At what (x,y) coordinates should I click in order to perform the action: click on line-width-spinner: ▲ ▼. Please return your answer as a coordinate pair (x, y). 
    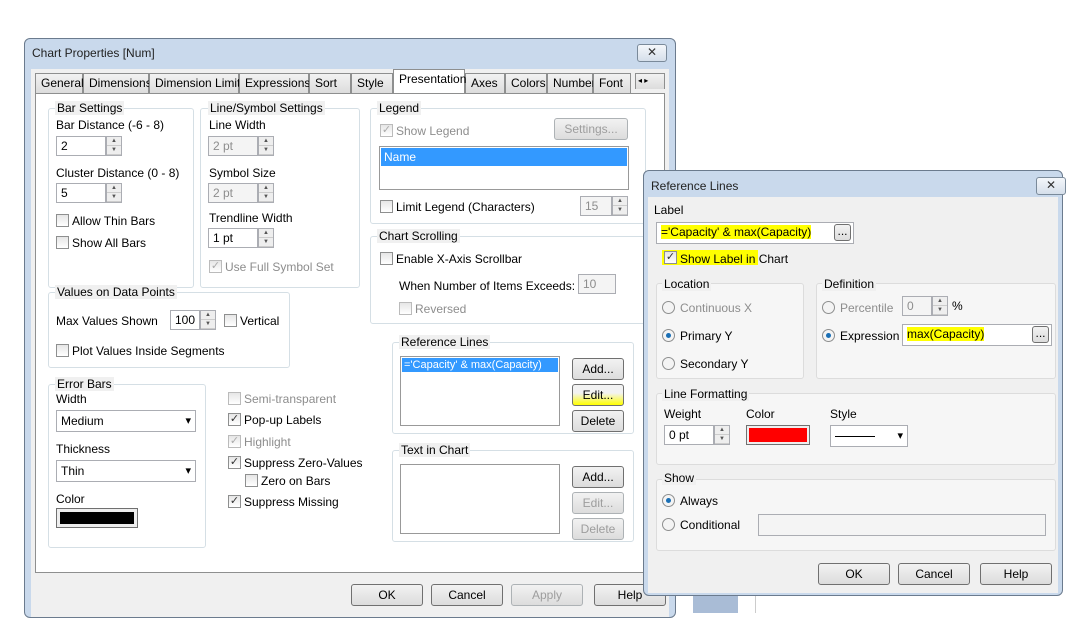
    Looking at the image, I should click on (266, 146).